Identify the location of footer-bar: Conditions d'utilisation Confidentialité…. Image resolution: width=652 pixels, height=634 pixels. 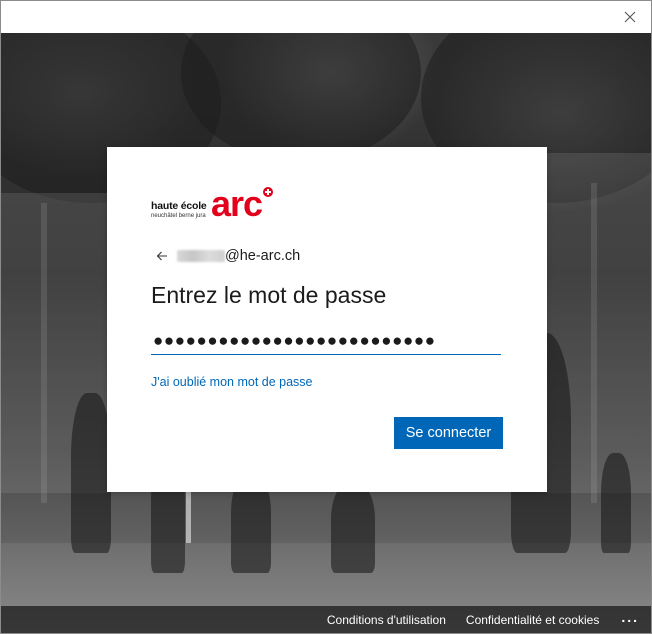
(326, 619).